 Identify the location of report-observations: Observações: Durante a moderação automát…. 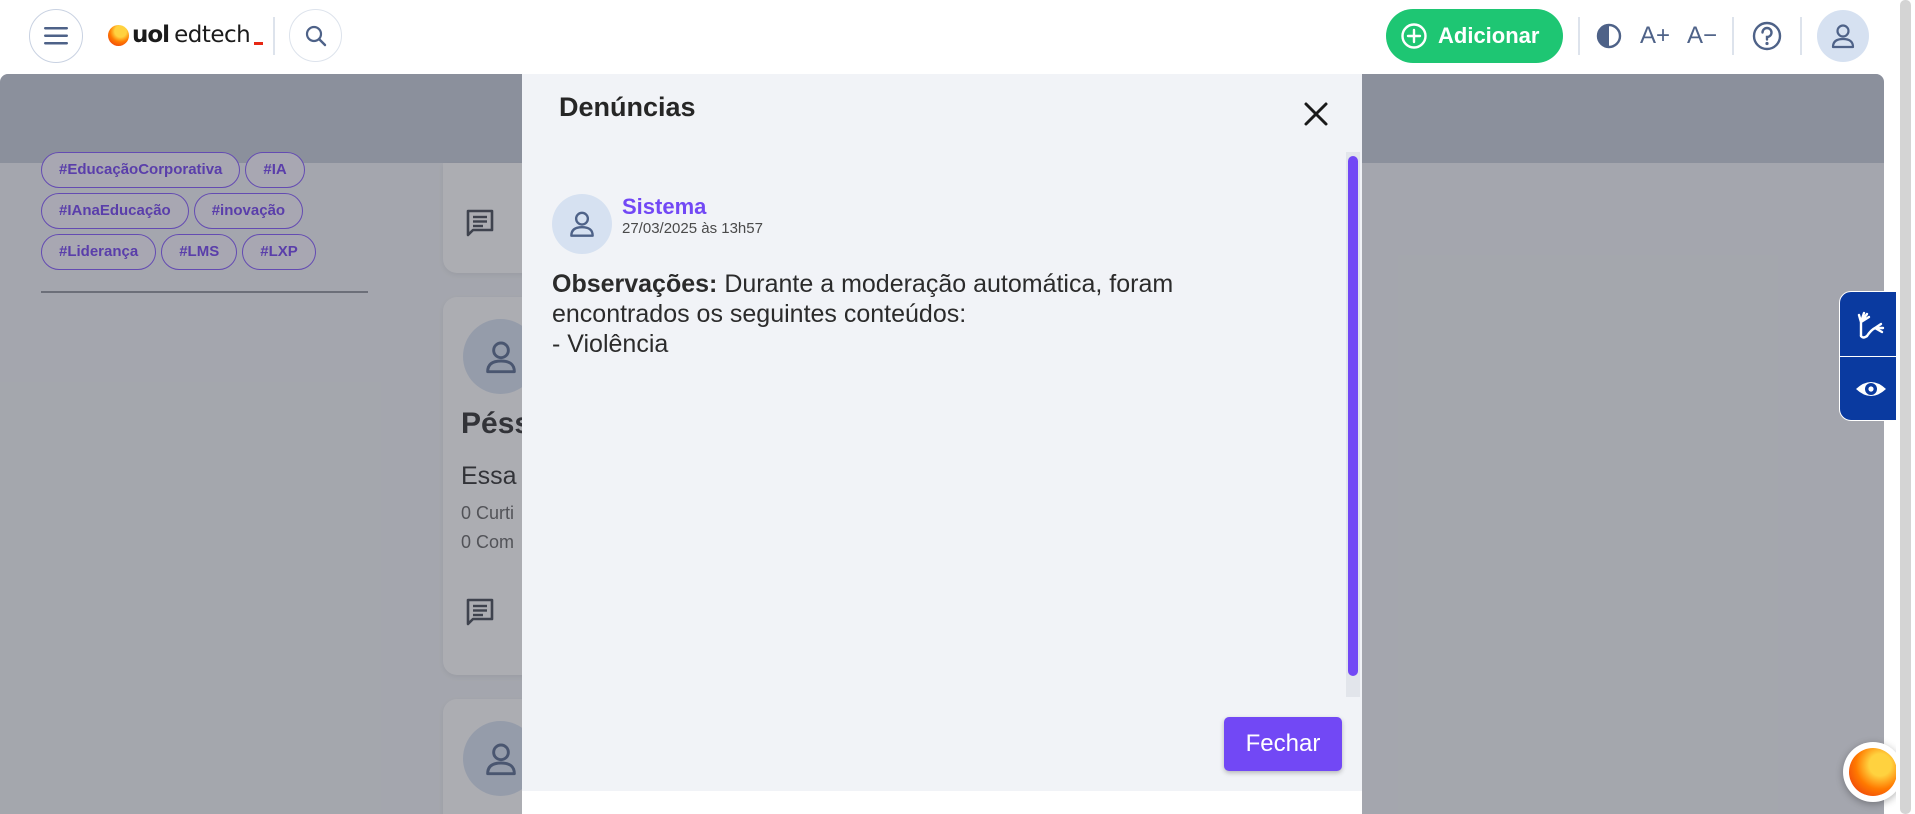
(932, 314).